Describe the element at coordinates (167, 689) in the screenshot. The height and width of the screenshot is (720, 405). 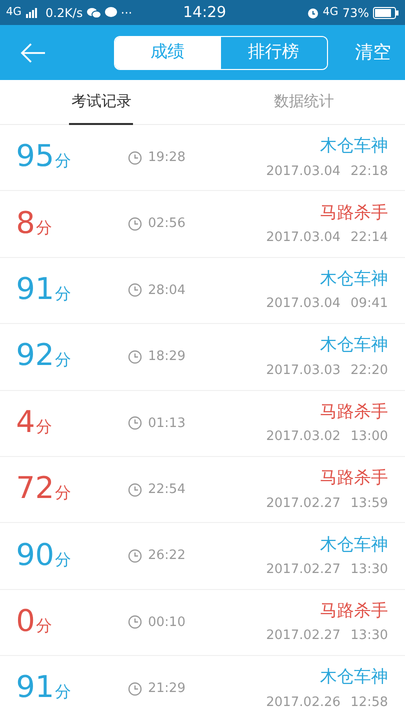
I see `exam-duration: 21:29` at that location.